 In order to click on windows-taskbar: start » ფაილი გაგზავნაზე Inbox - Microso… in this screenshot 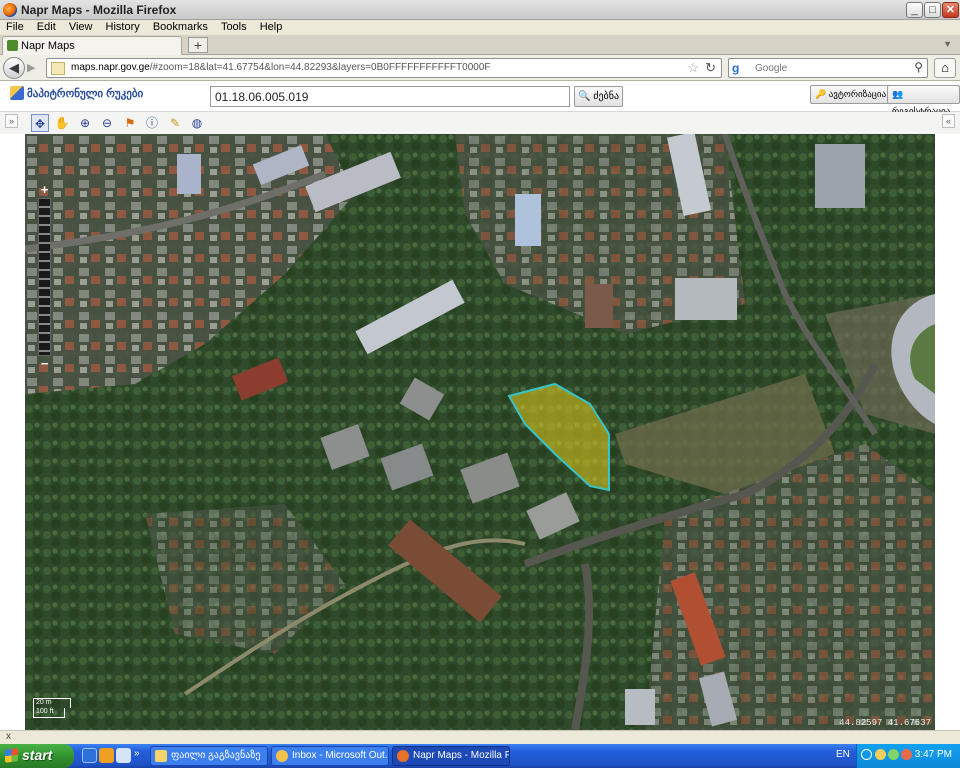, I will do `click(480, 756)`.